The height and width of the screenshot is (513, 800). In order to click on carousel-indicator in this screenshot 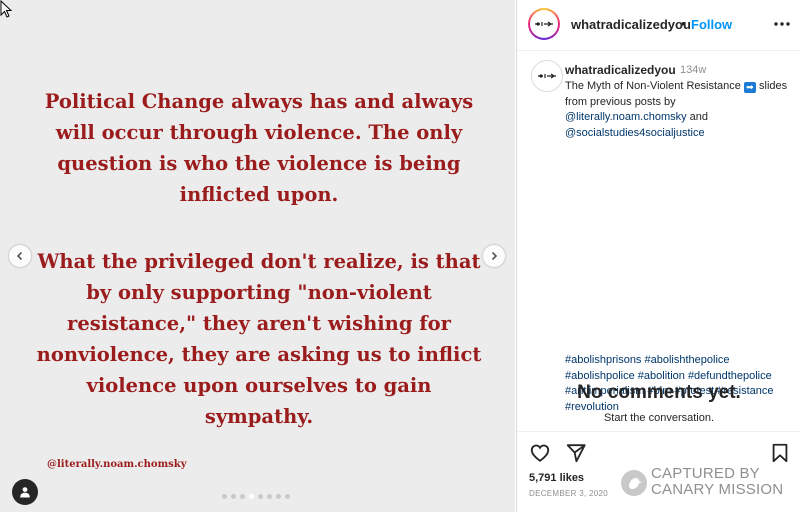, I will do `click(256, 496)`.